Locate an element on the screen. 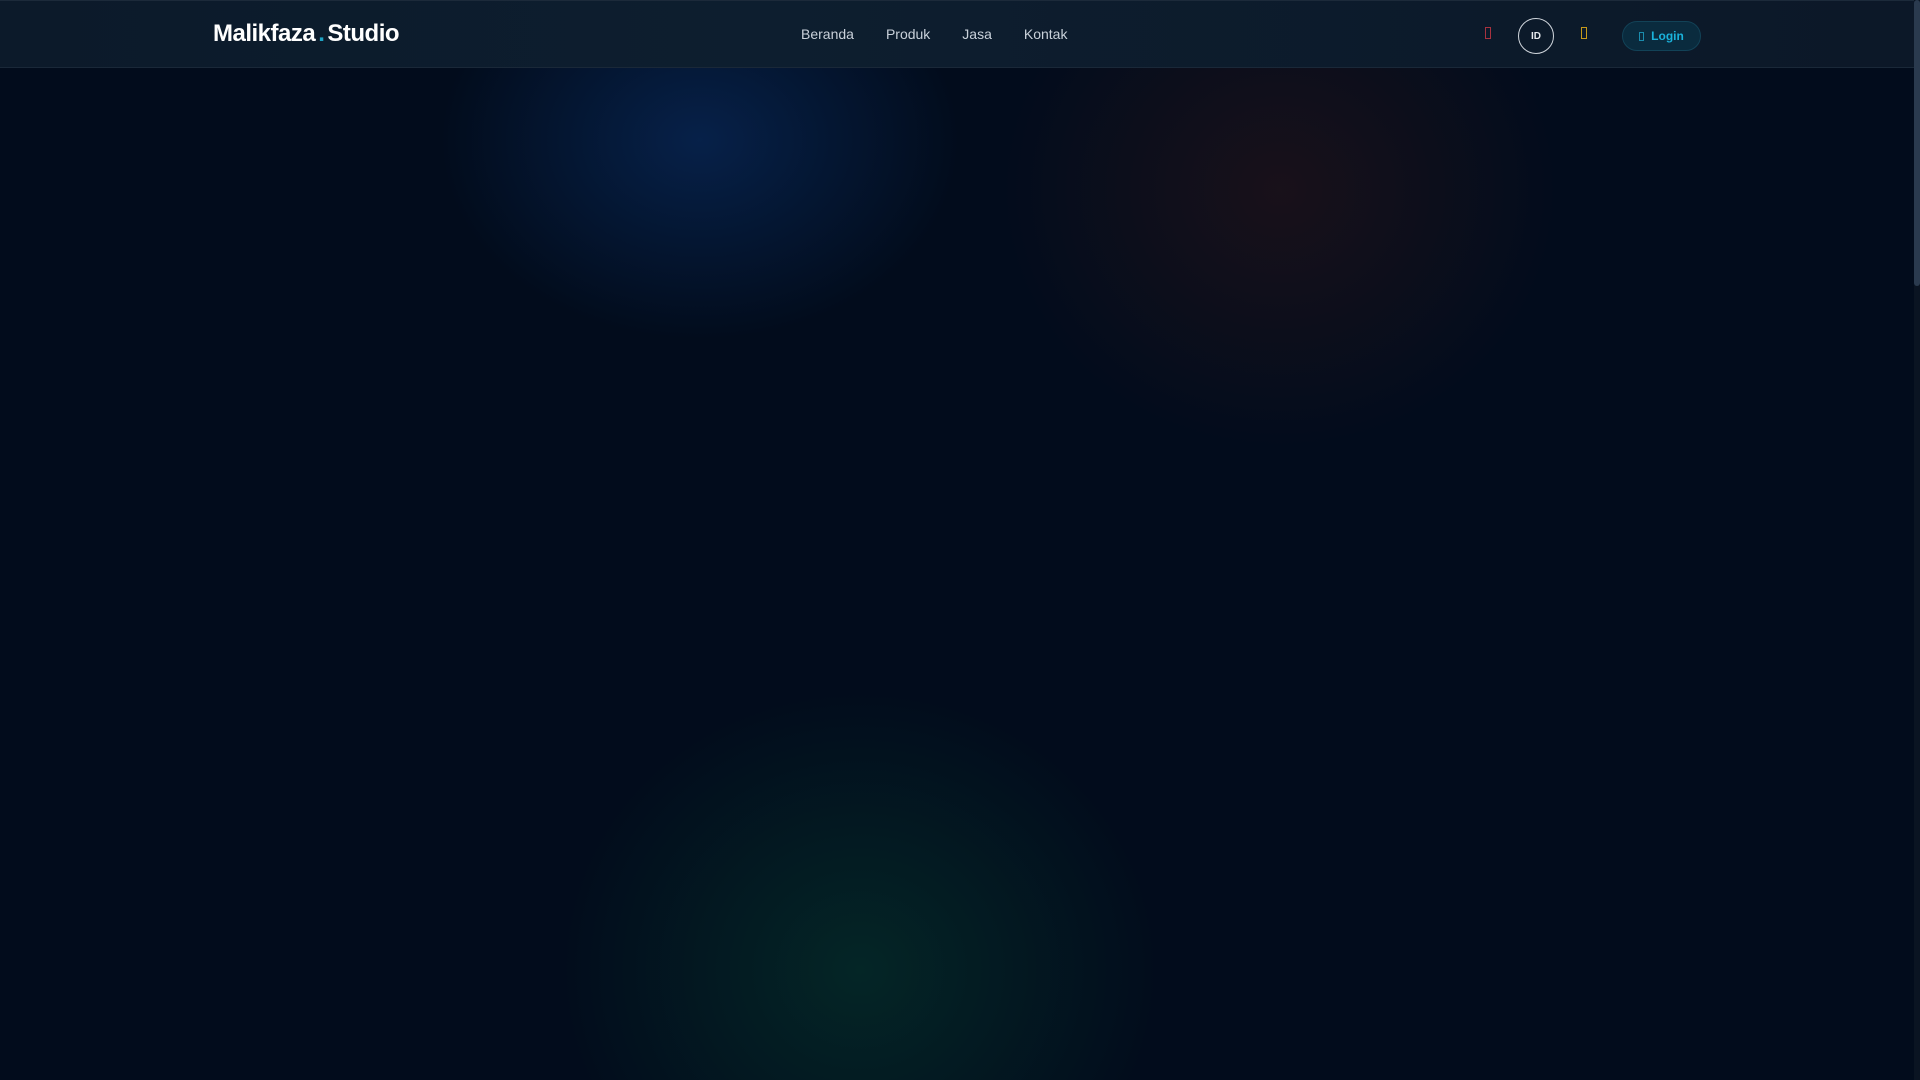  nav-produk: Produk is located at coordinates (908, 34).